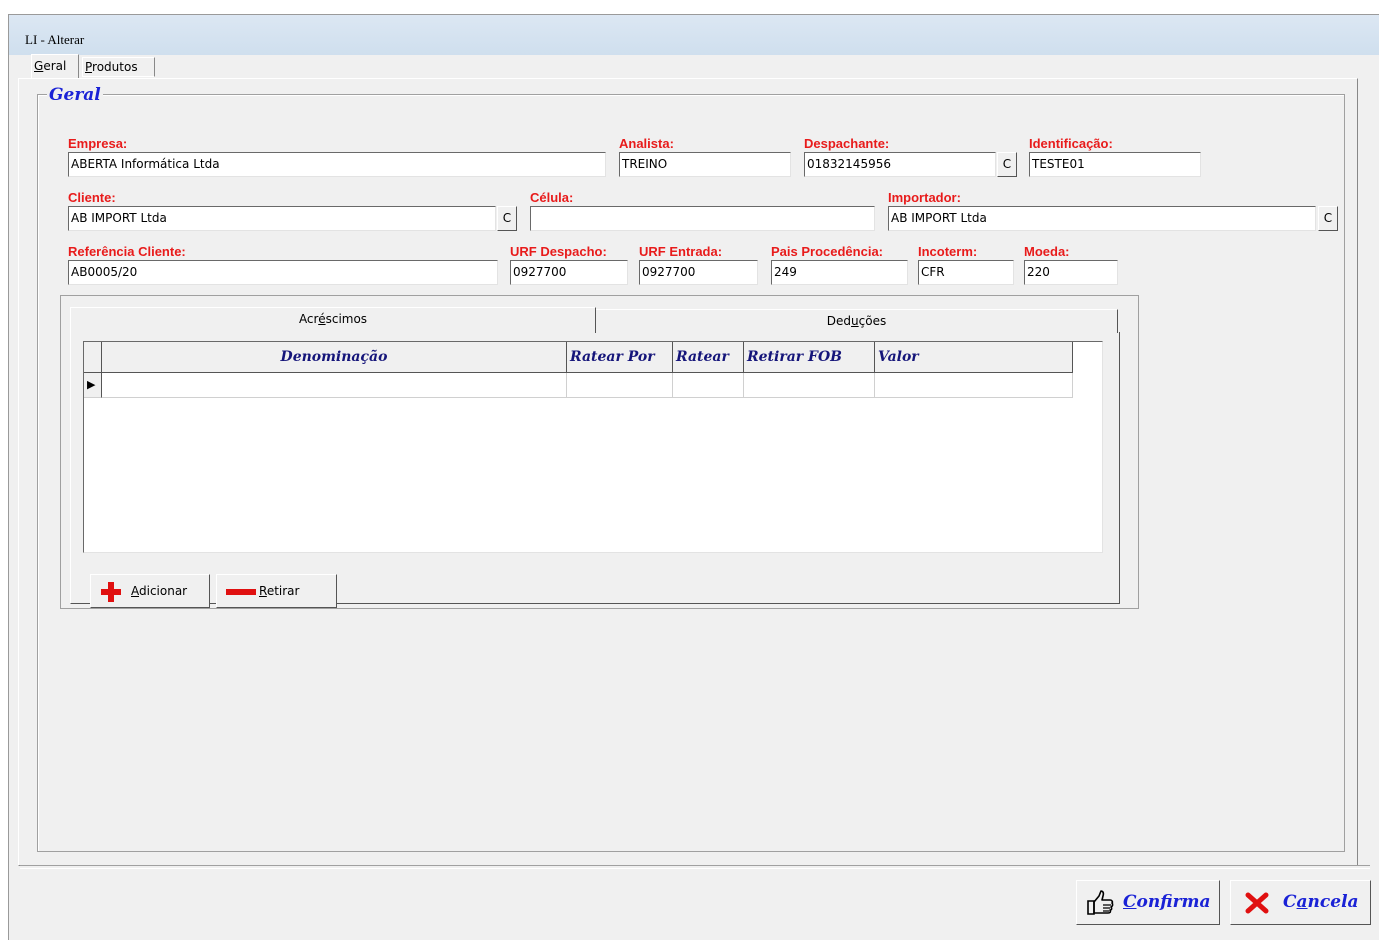 This screenshot has height=940, width=1379. What do you see at coordinates (1257, 903) in the screenshot?
I see `x-icon` at bounding box center [1257, 903].